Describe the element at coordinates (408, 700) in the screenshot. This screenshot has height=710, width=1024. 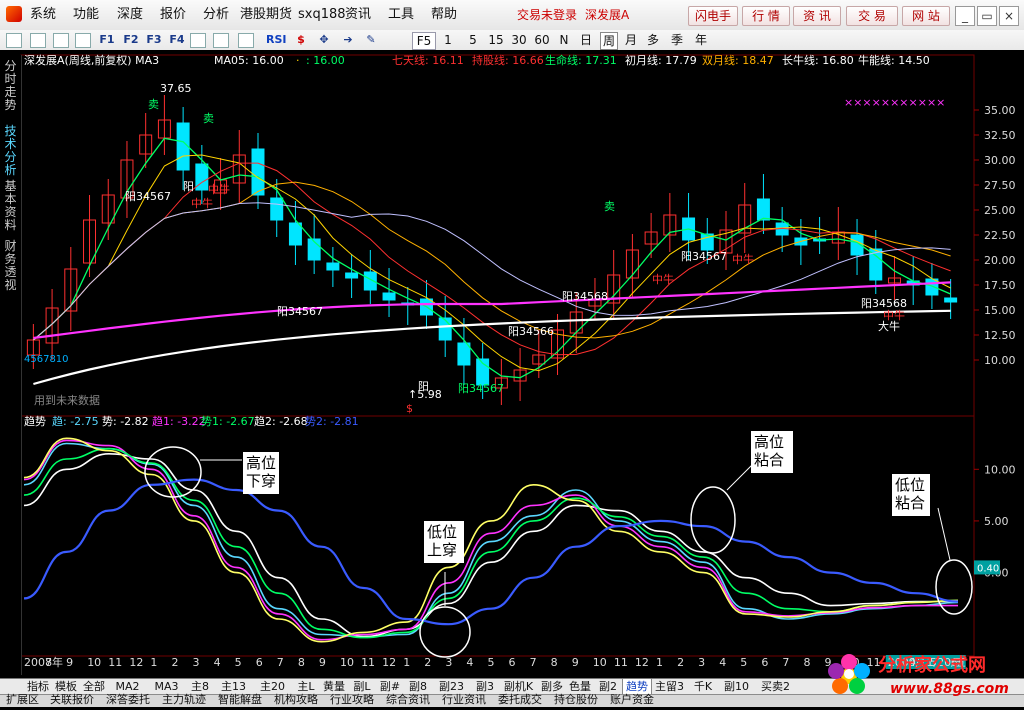
I see `status-item-7: 综合资讯` at that location.